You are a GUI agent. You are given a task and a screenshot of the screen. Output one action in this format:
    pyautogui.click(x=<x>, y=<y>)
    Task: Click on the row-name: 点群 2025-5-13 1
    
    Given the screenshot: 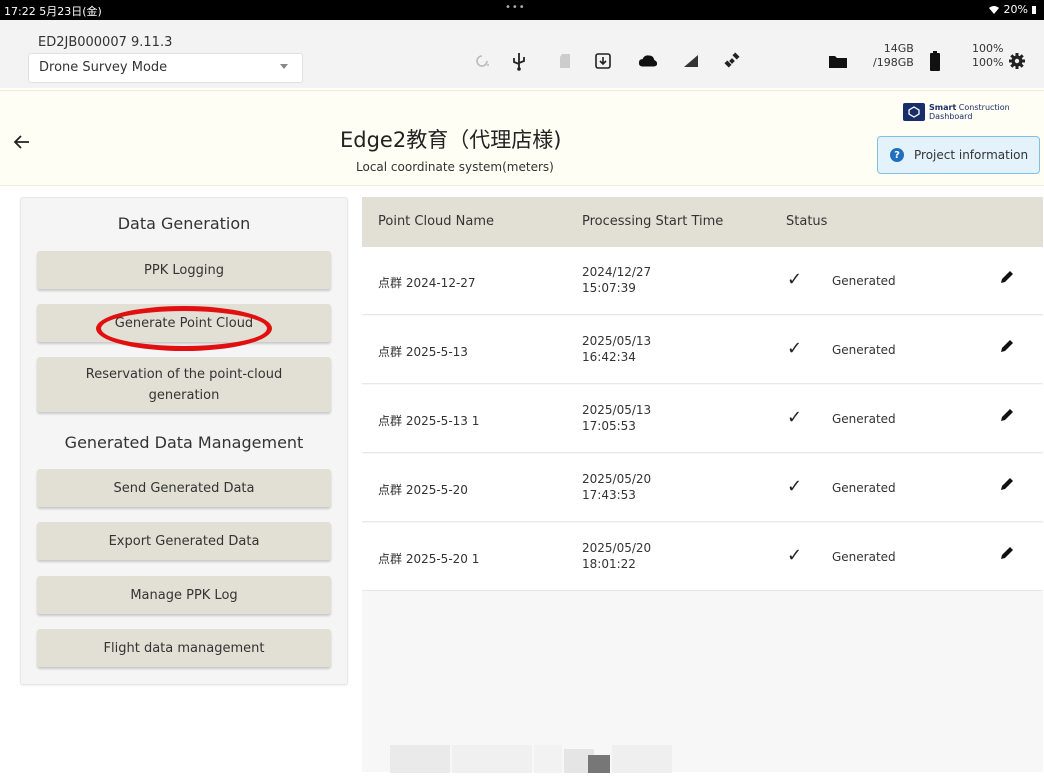 What is the action you would take?
    pyautogui.click(x=429, y=421)
    